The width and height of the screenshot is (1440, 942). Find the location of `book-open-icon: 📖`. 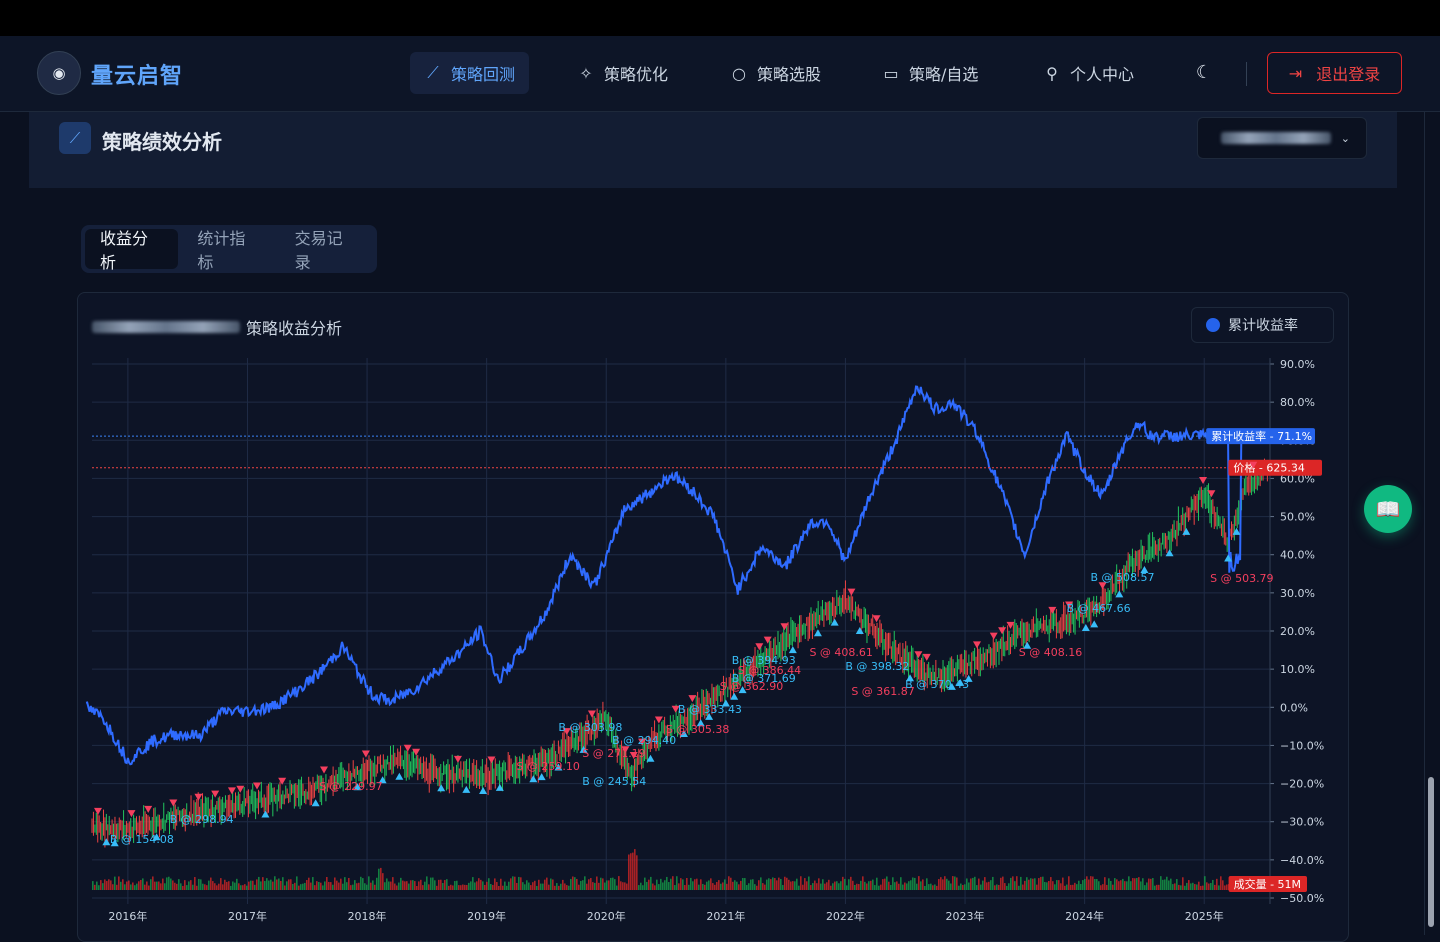

book-open-icon: 📖 is located at coordinates (1388, 509).